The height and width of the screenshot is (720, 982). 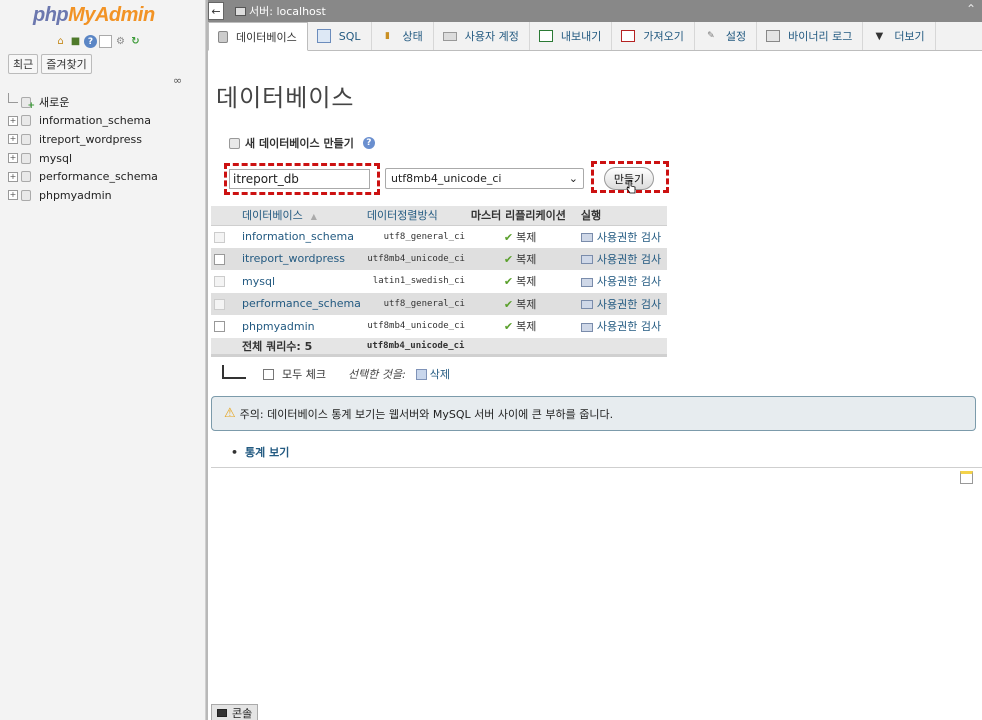 I want to click on panel-resizer, so click(x=207, y=360).